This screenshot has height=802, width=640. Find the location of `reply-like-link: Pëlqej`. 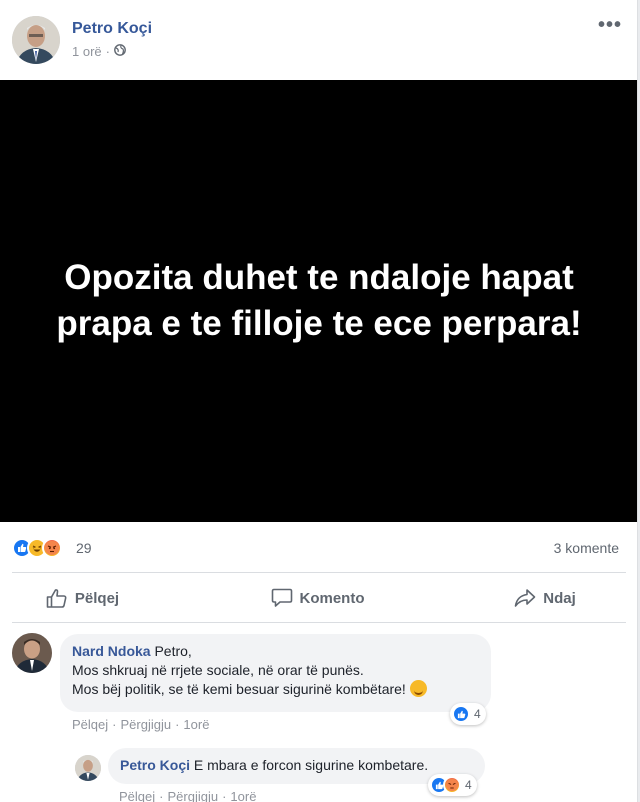

reply-like-link: Pëlqej is located at coordinates (137, 795).